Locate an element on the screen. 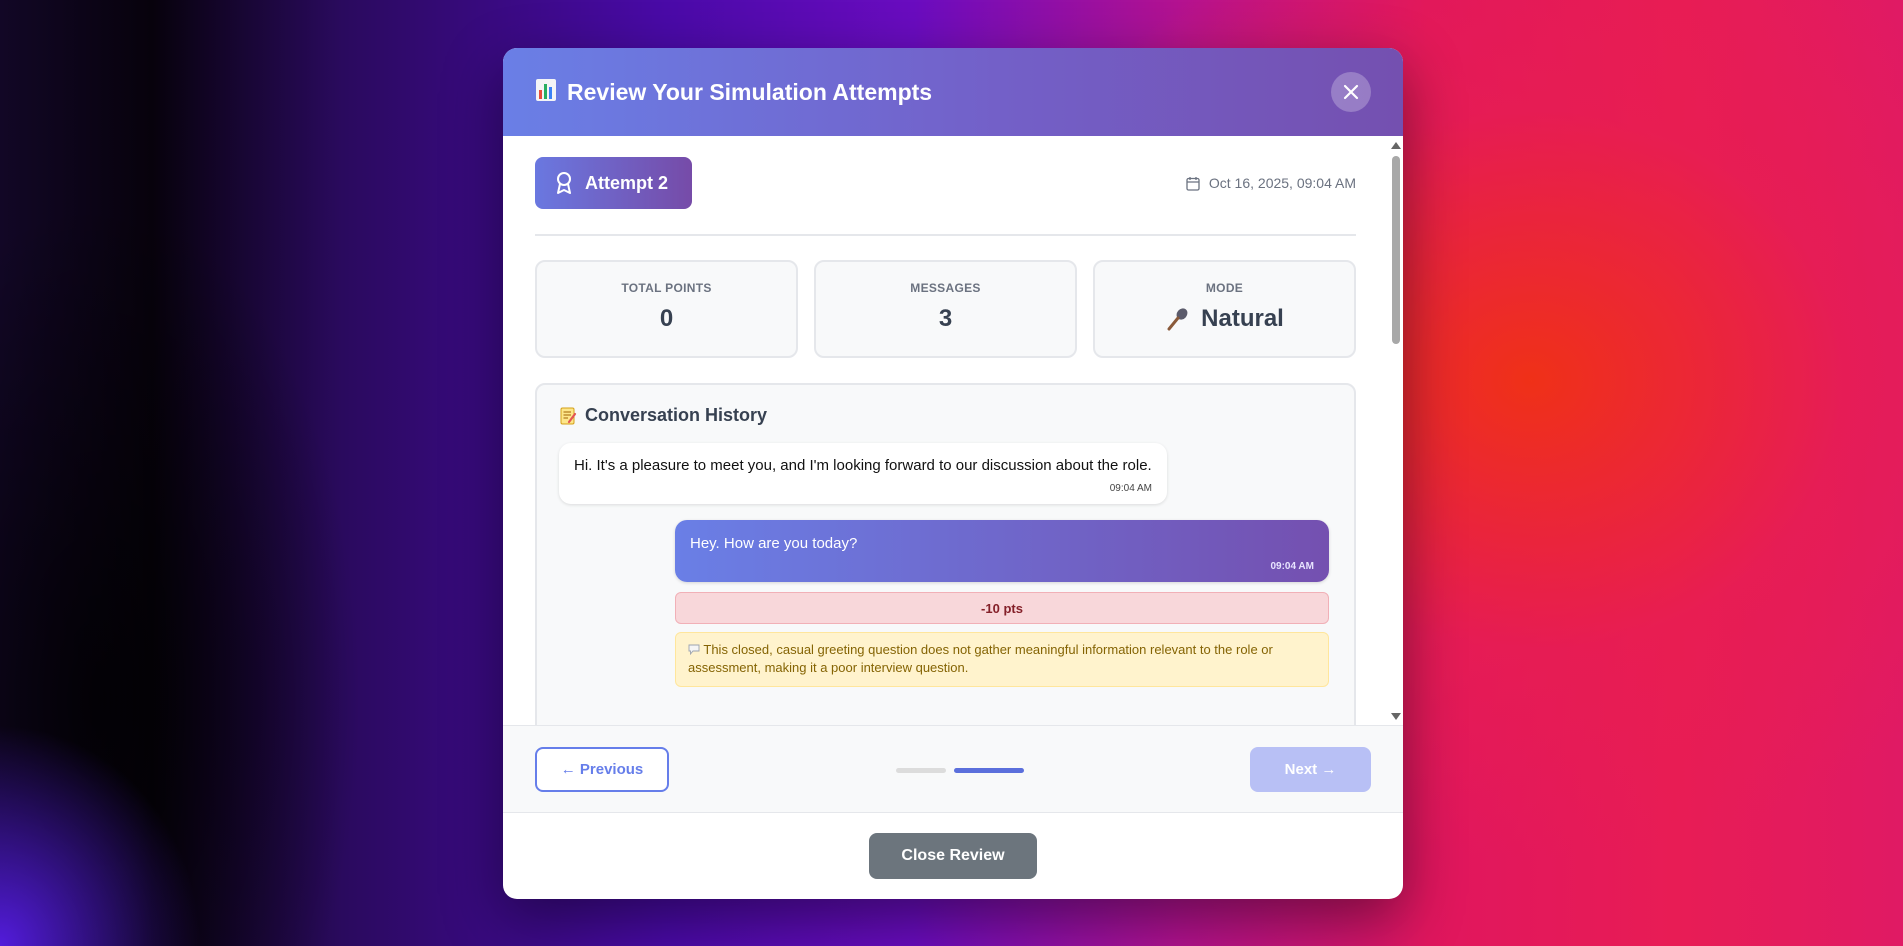 The image size is (1903, 946). stat-messages: MESSAGES 3 is located at coordinates (945, 309).